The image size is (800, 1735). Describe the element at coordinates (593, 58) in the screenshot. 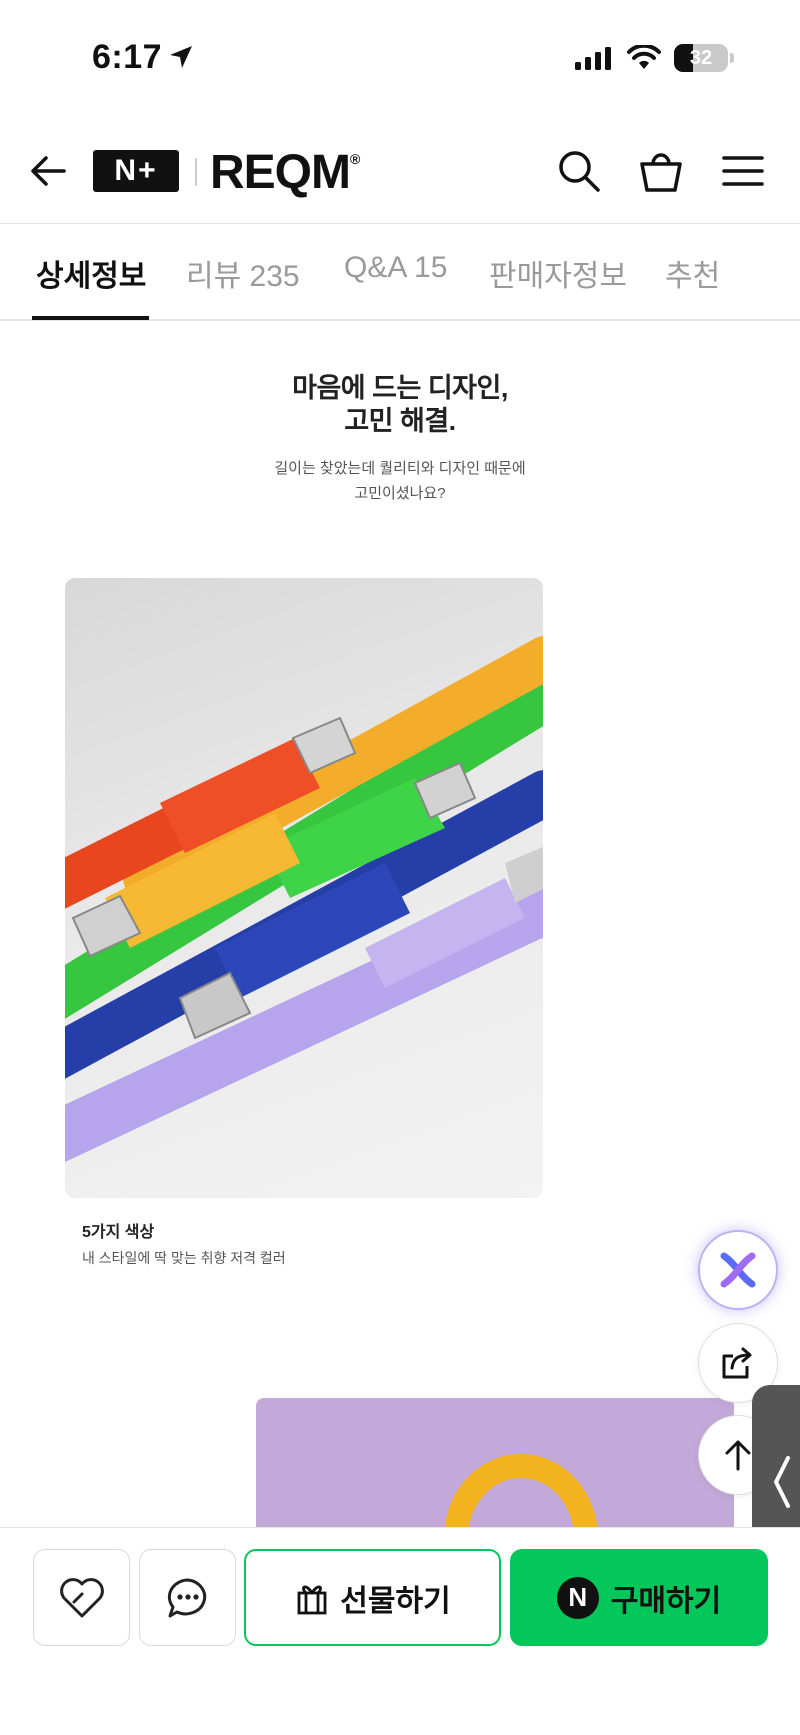

I see `cellular-signal-icon` at that location.